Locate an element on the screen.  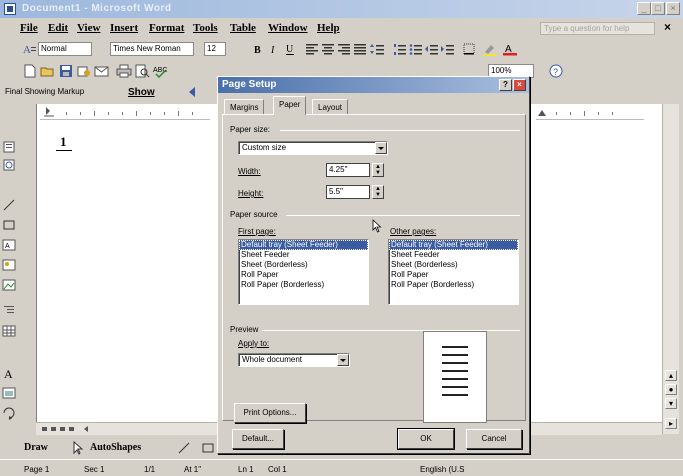
minimize-button: _ is located at coordinates (644, 8).